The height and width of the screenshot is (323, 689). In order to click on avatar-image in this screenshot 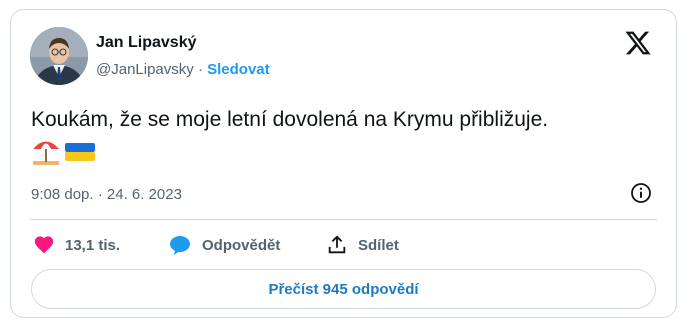, I will do `click(59, 56)`.